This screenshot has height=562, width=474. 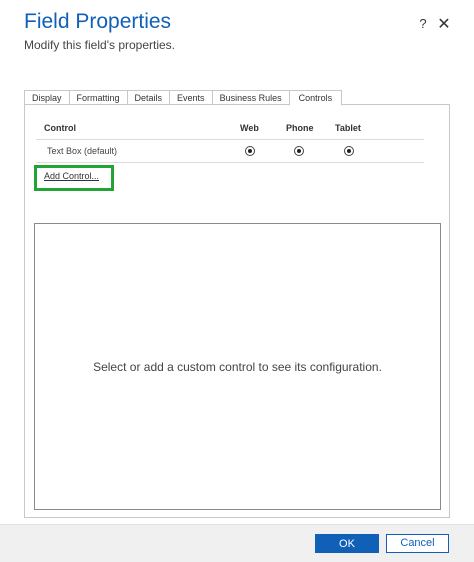 I want to click on column-header-tablet: Tablet, so click(x=348, y=128).